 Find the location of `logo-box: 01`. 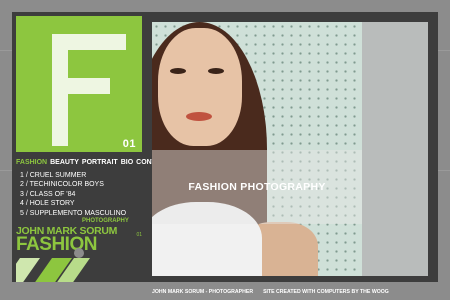

logo-box: 01 is located at coordinates (79, 84).